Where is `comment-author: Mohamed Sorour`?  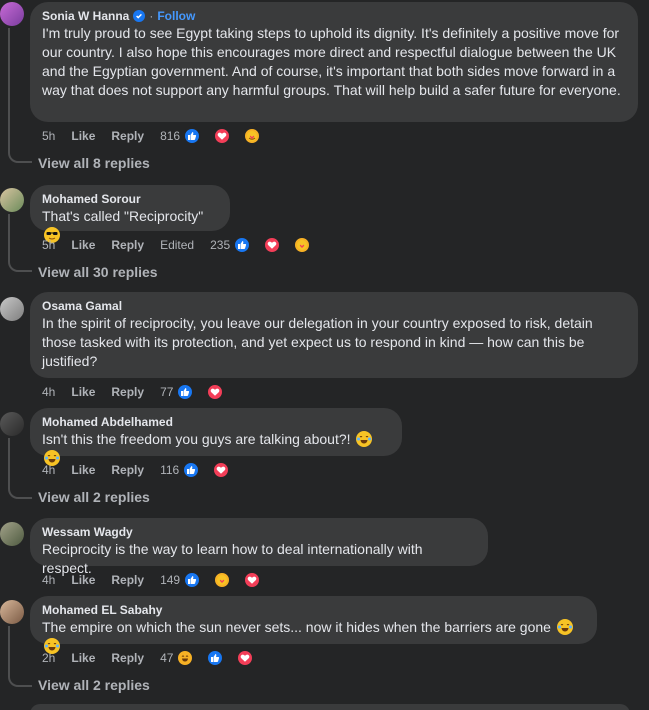
comment-author: Mohamed Sorour is located at coordinates (130, 199).